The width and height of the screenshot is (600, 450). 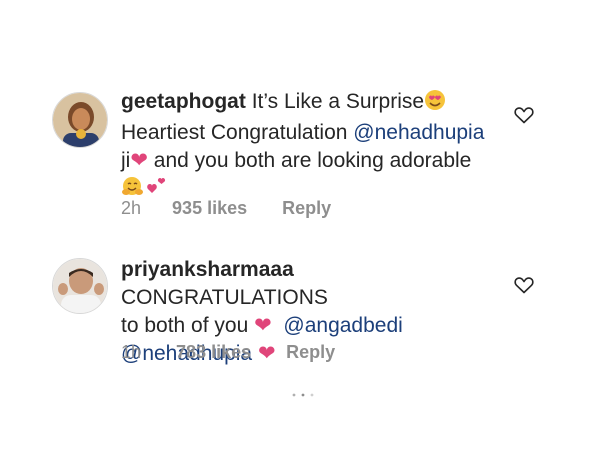 What do you see at coordinates (224, 297) in the screenshot?
I see `comment-line1: CONGRATULATIONS` at bounding box center [224, 297].